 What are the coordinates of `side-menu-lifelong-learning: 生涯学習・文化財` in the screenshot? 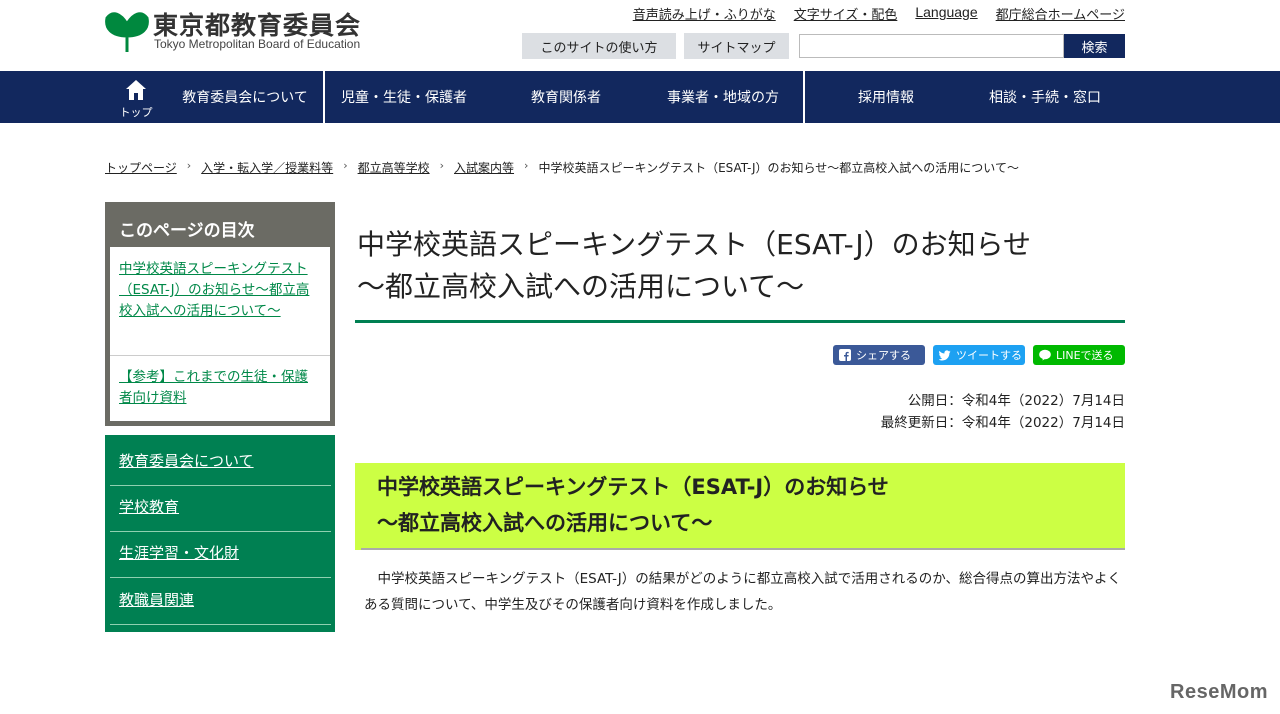 It's located at (179, 552).